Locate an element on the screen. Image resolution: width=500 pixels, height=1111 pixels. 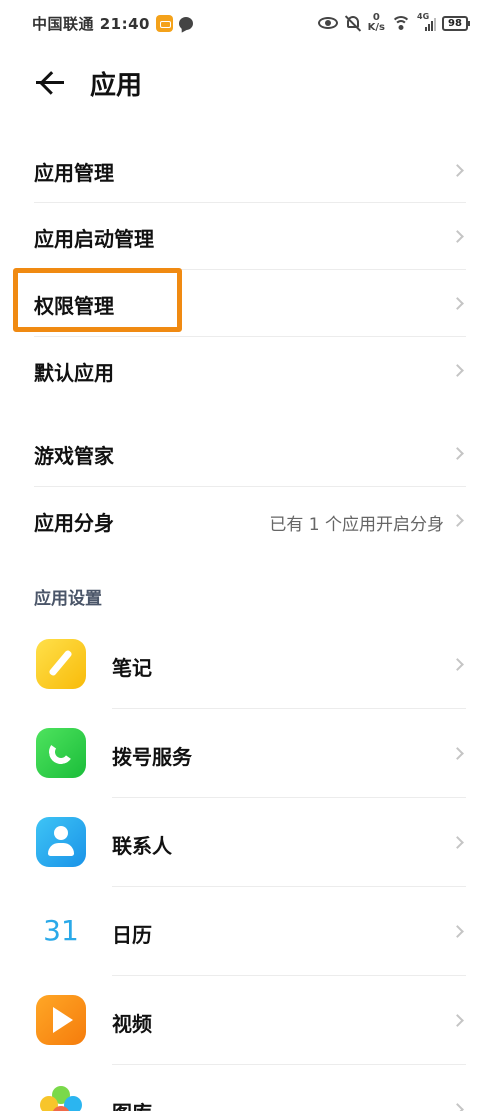
app-item-contacts: 联系人 is located at coordinates (250, 847).